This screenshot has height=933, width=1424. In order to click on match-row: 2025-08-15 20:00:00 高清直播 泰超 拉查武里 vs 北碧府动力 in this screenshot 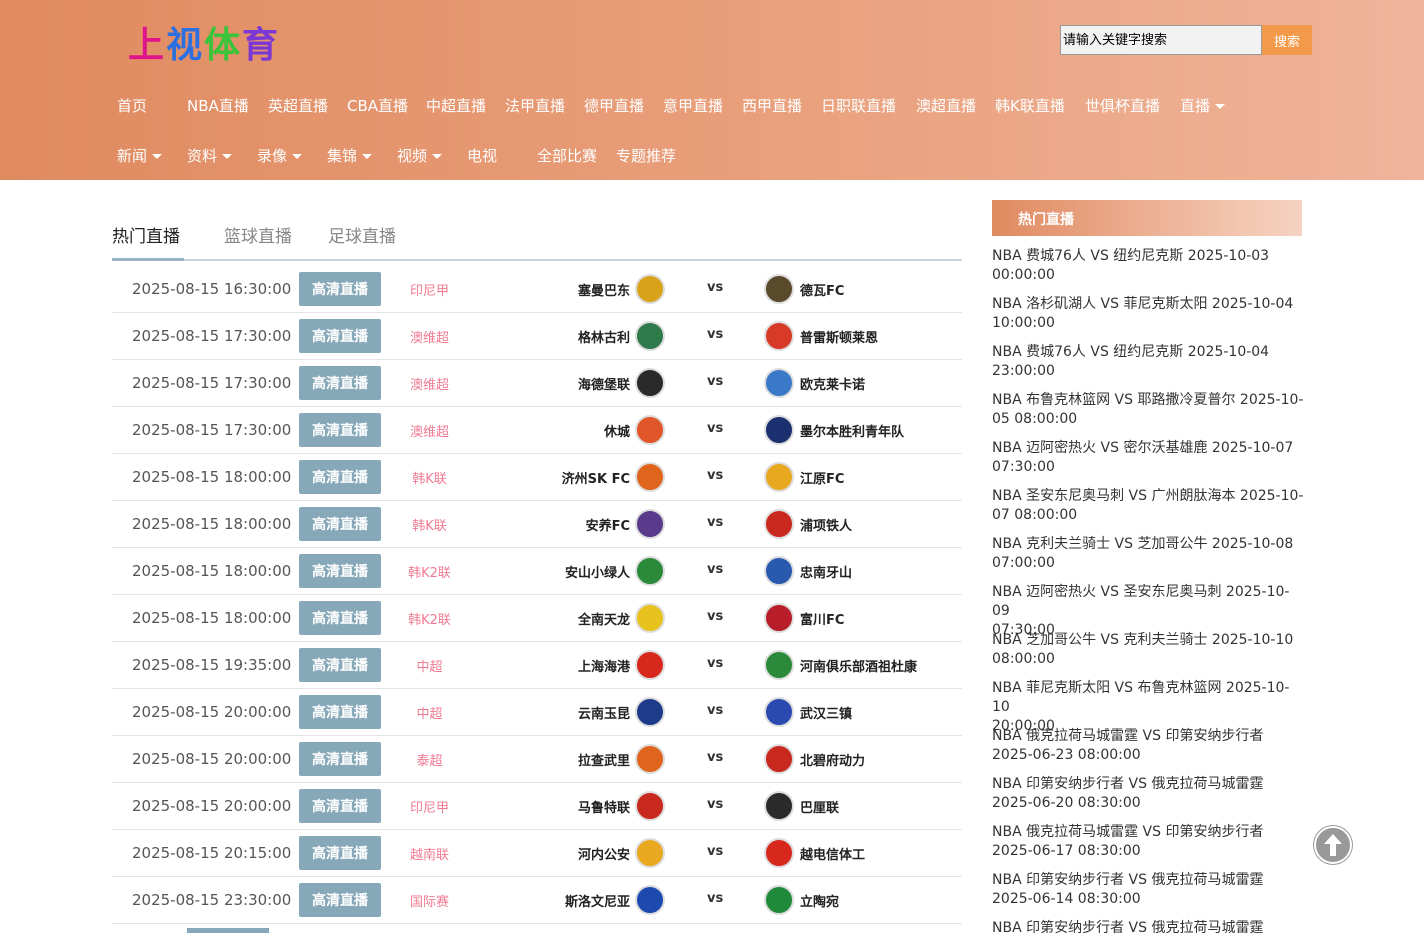, I will do `click(537, 759)`.